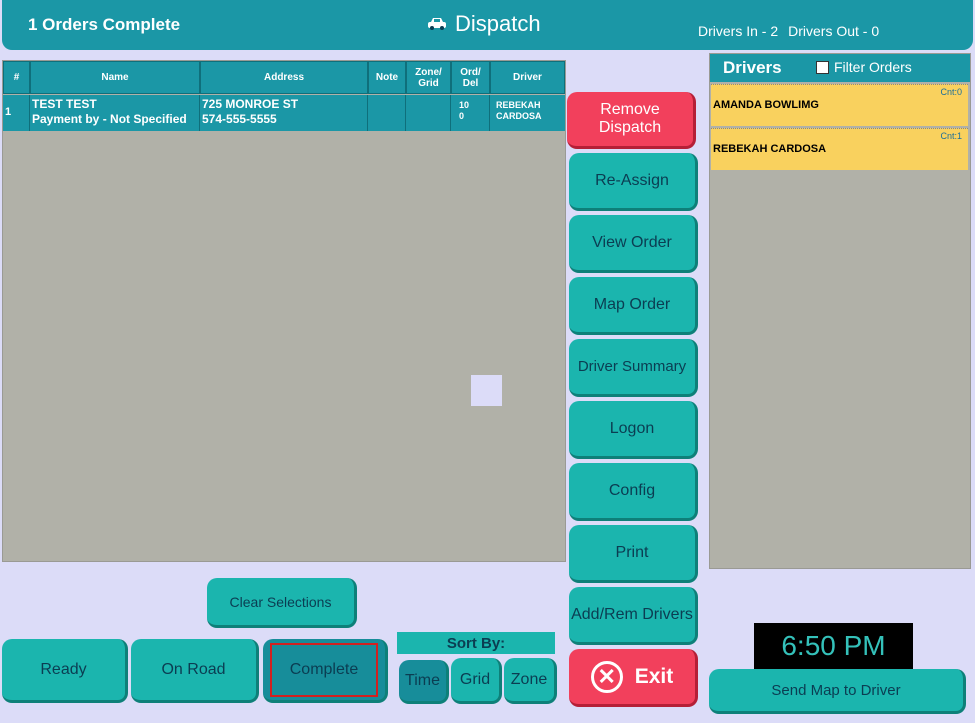 The height and width of the screenshot is (723, 975). Describe the element at coordinates (476, 681) in the screenshot. I see `sort-grid-button: Grid` at that location.